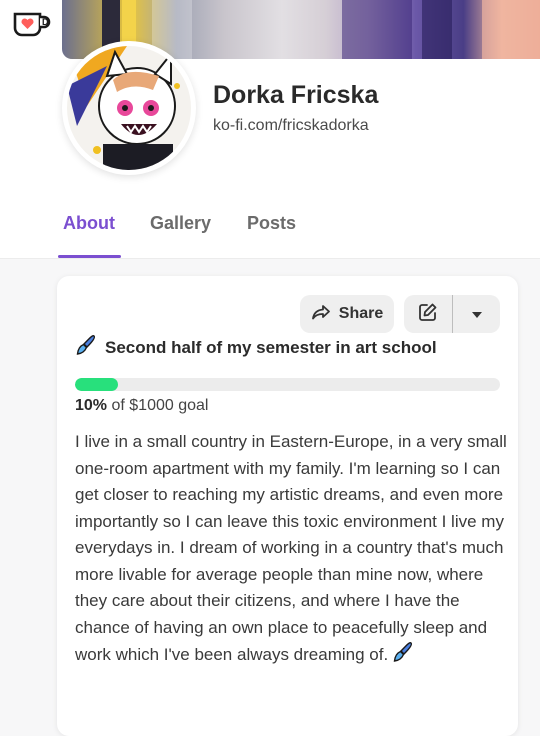 The width and height of the screenshot is (540, 736). I want to click on profile-name: Dorka Fricska, so click(296, 95).